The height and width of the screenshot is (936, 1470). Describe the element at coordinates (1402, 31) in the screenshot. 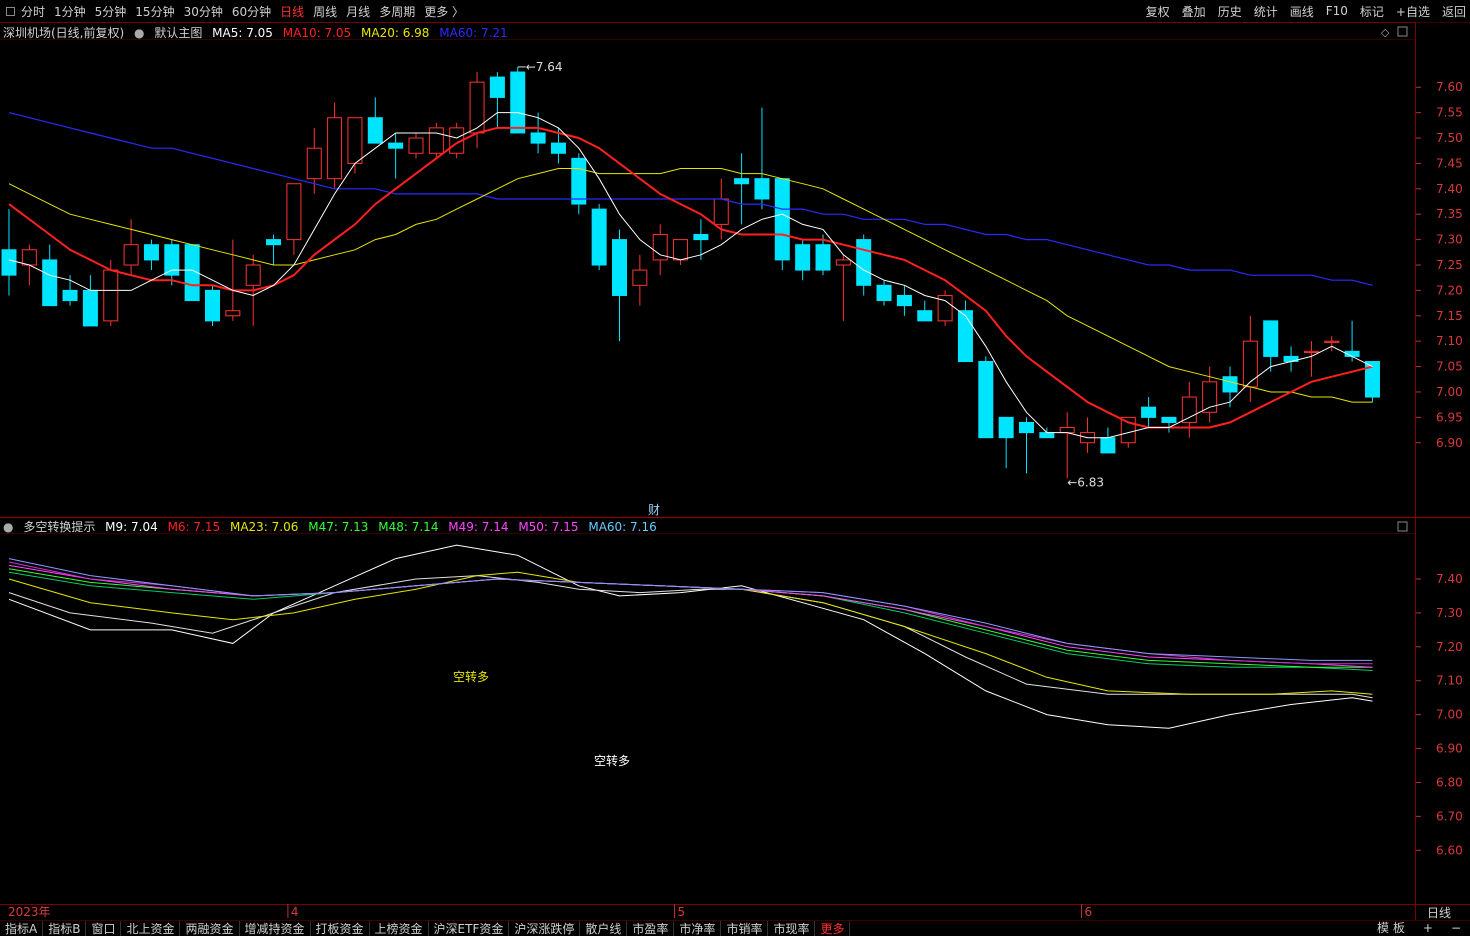

I see `maximize-icon` at that location.